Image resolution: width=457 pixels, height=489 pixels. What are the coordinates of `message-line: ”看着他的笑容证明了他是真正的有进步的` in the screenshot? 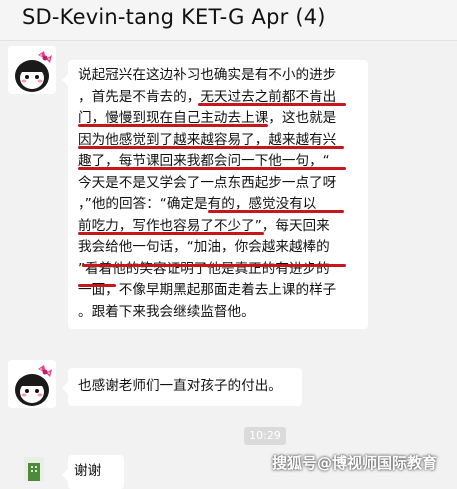 It's located at (204, 268).